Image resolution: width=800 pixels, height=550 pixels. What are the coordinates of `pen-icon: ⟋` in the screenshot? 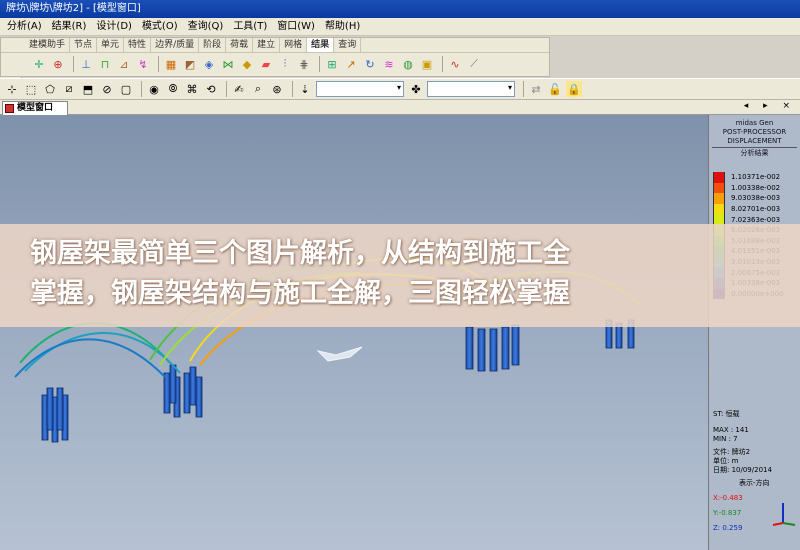 It's located at (474, 64).